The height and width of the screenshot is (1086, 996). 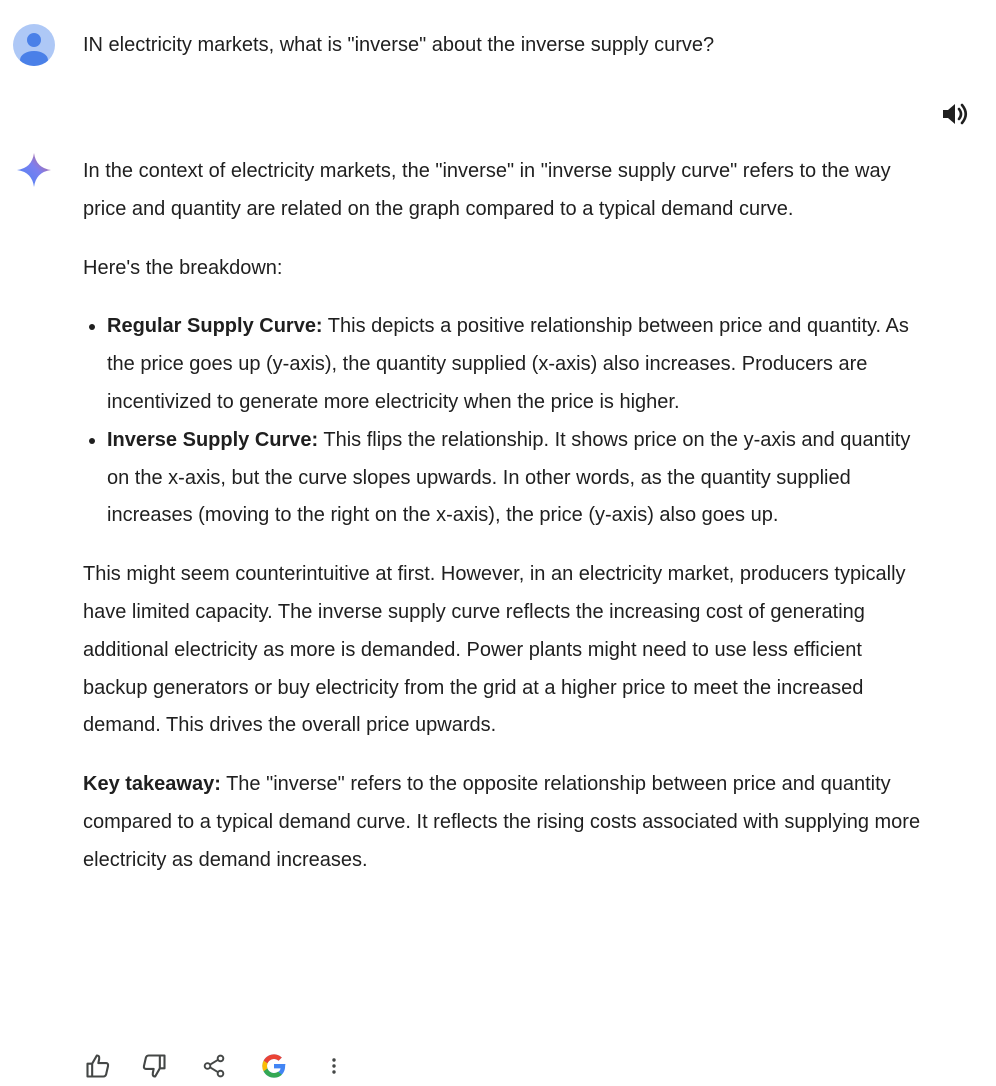 I want to click on more-options-button, so click(x=334, y=1066).